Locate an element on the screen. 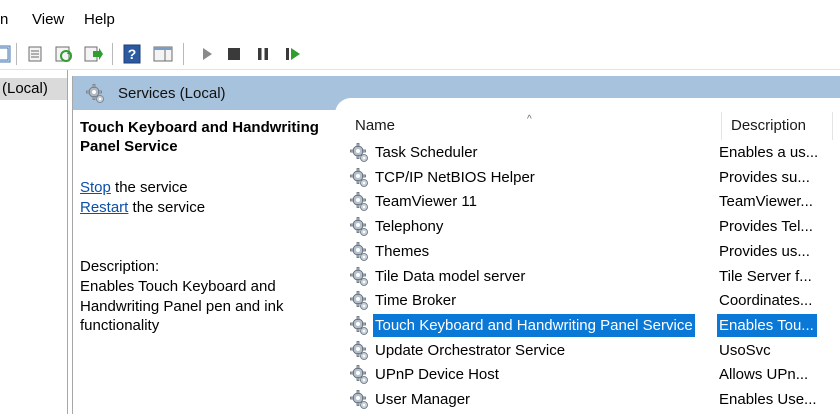  menu-view: View is located at coordinates (48, 19).